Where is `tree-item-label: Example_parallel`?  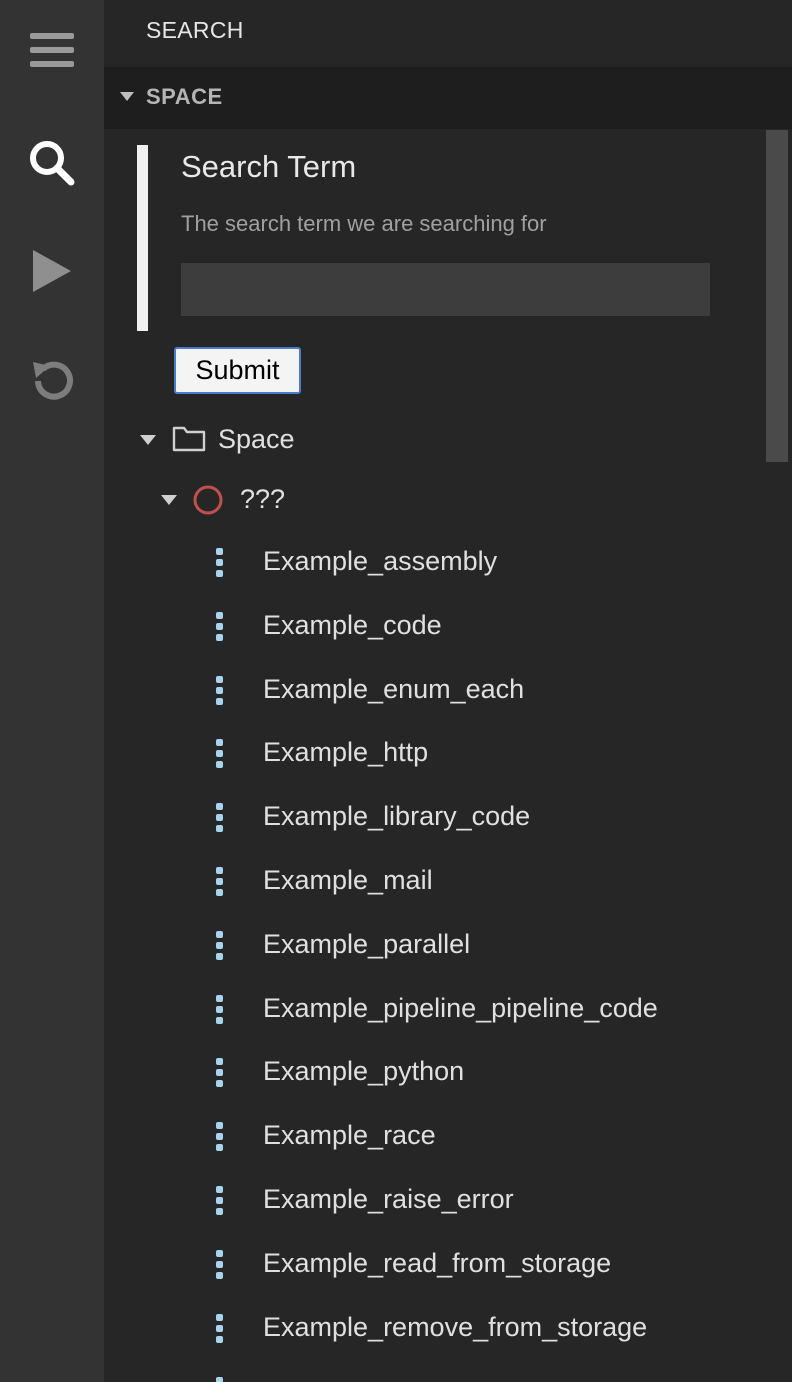 tree-item-label: Example_parallel is located at coordinates (367, 944).